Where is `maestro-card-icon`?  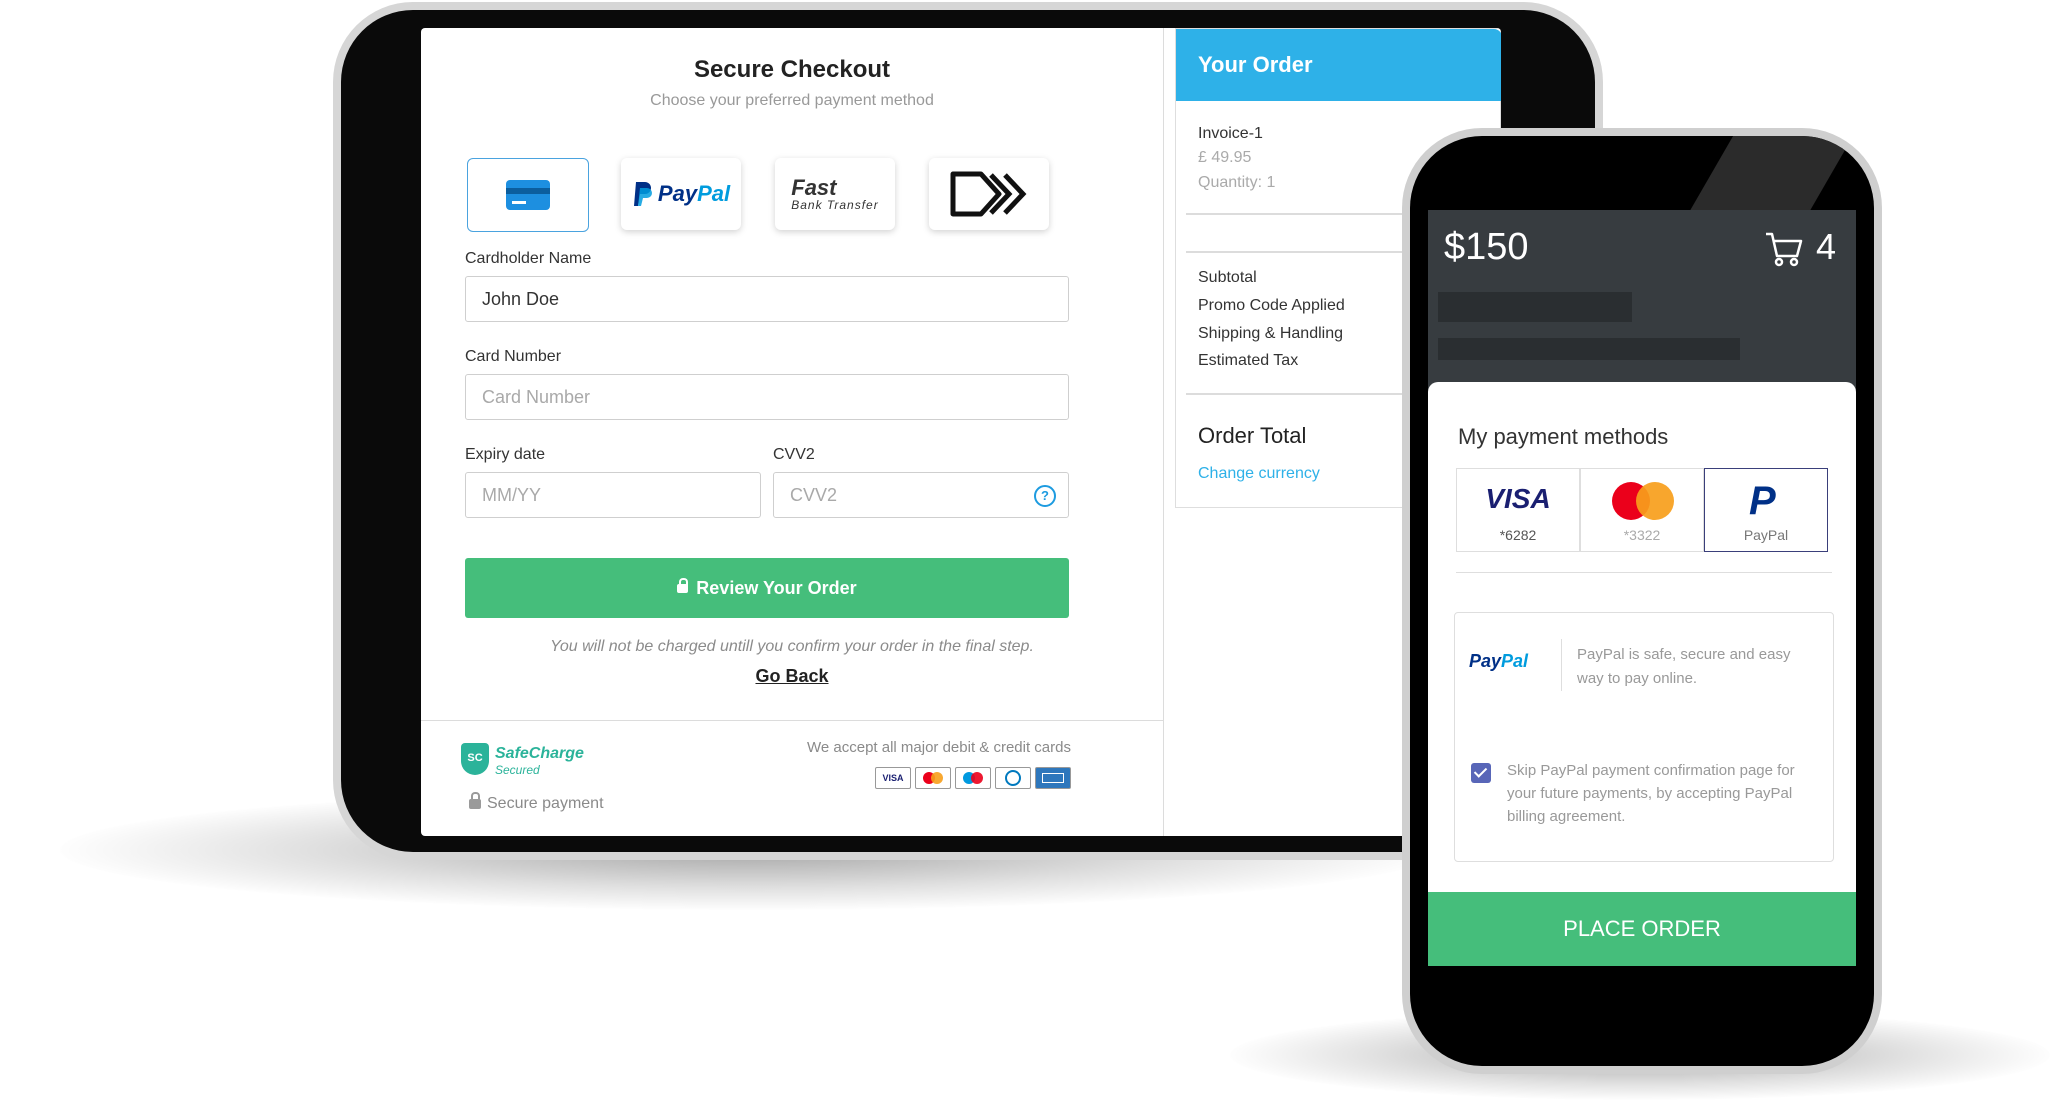
maestro-card-icon is located at coordinates (973, 778).